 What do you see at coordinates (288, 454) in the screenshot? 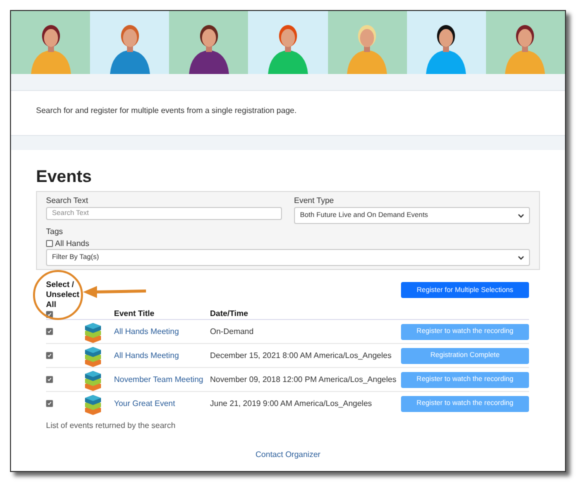
I see `contact-organizer-link: Contact Organizer` at bounding box center [288, 454].